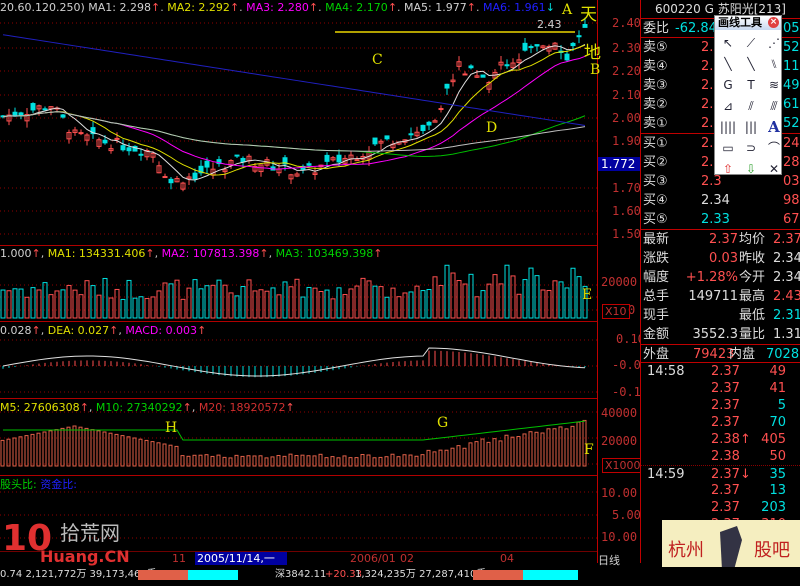 The width and height of the screenshot is (800, 586). I want to click on stat-value: 2.34, so click(786, 277).